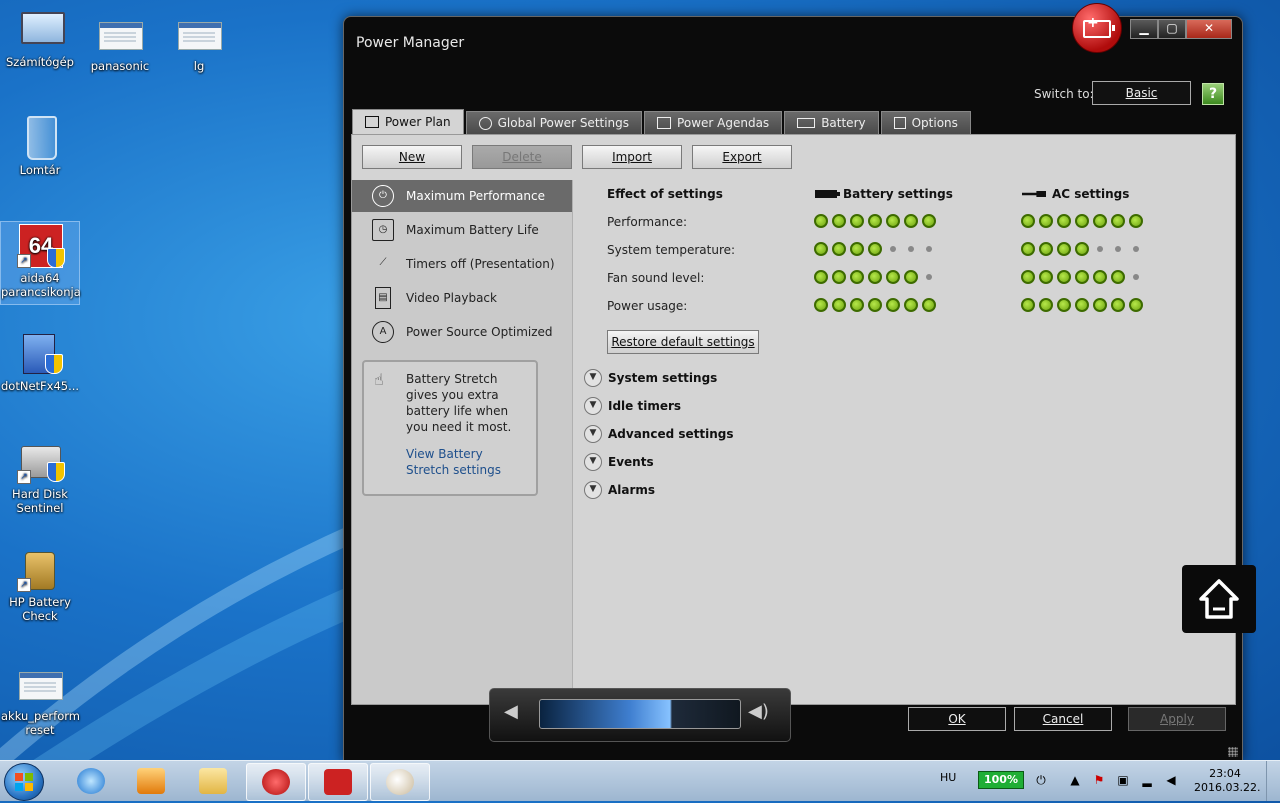 The height and width of the screenshot is (803, 1280). What do you see at coordinates (522, 157) in the screenshot?
I see `delete-plan-button: Delete` at bounding box center [522, 157].